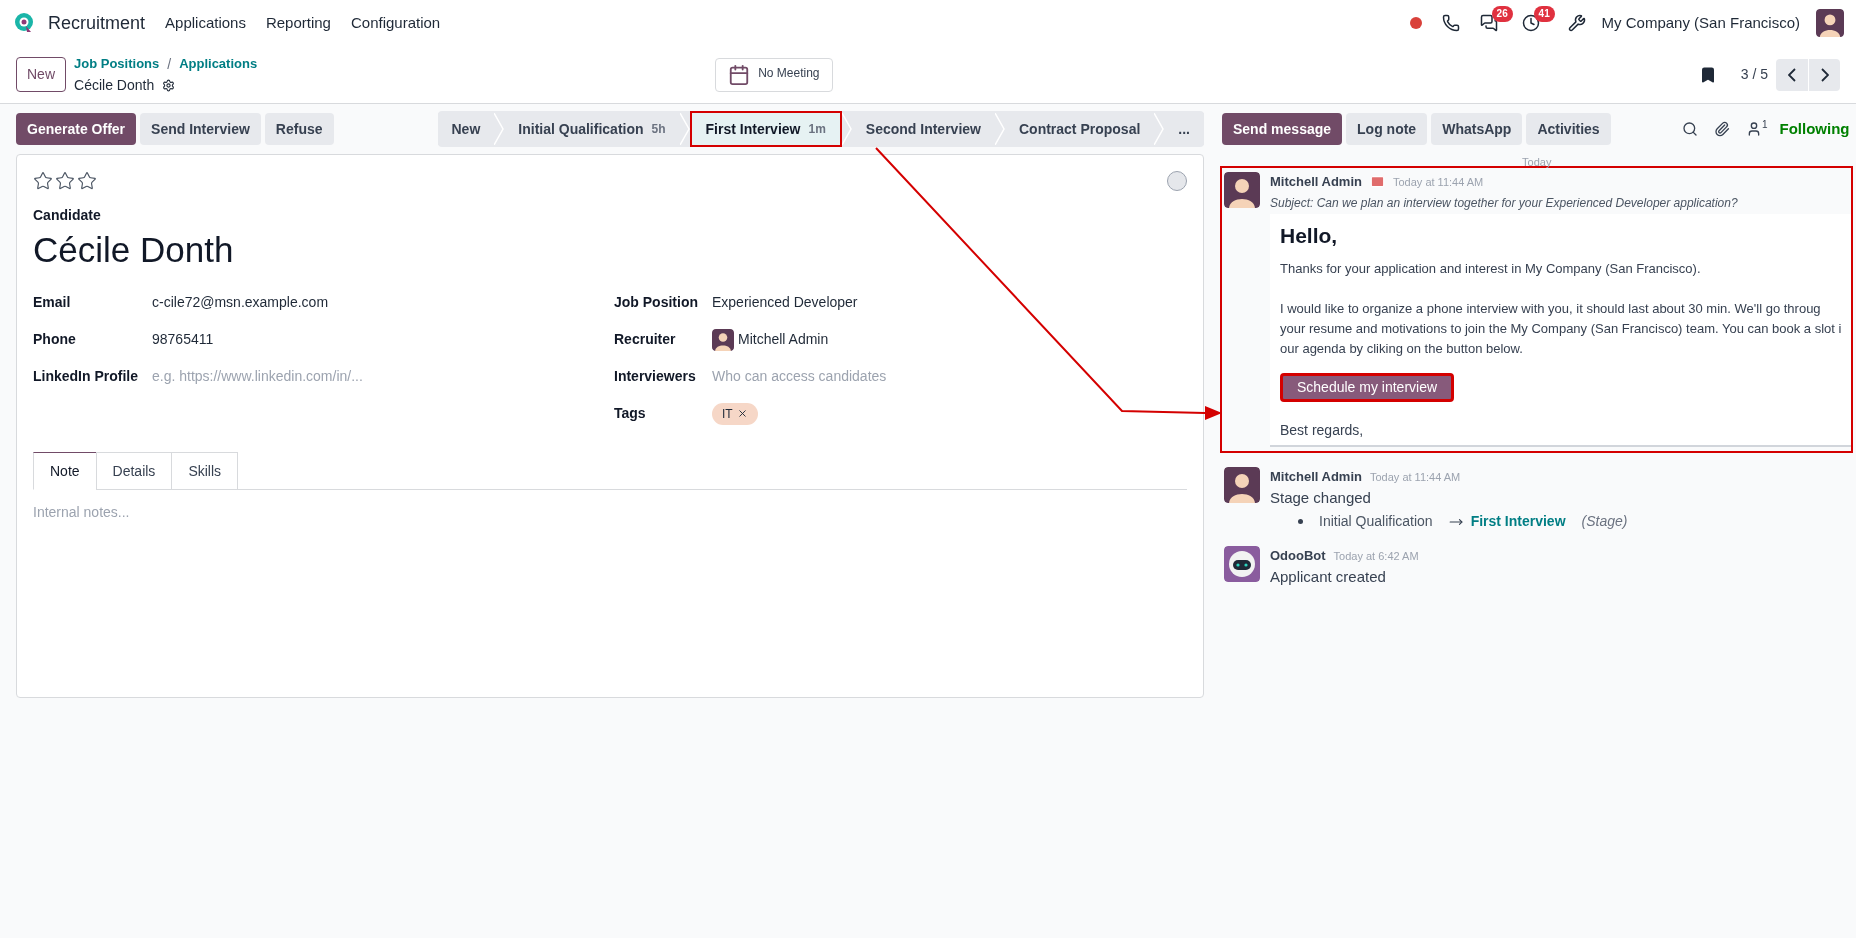  Describe the element at coordinates (1561, 329) in the screenshot. I see `email-text: your resume and motivations to join the My Company (San Francisco) team. You can book a slot i` at that location.